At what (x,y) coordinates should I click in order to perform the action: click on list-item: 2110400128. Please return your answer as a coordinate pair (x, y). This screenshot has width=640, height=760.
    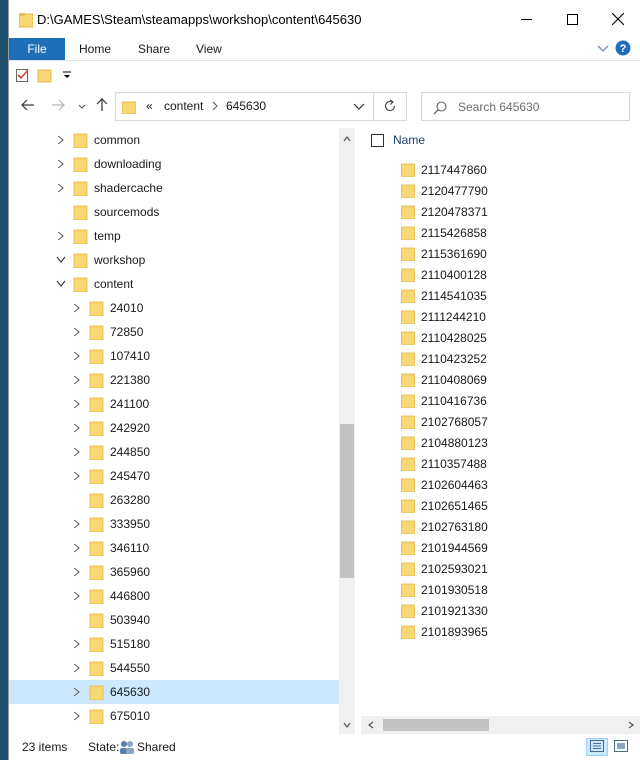
    Looking at the image, I should click on (497, 275).